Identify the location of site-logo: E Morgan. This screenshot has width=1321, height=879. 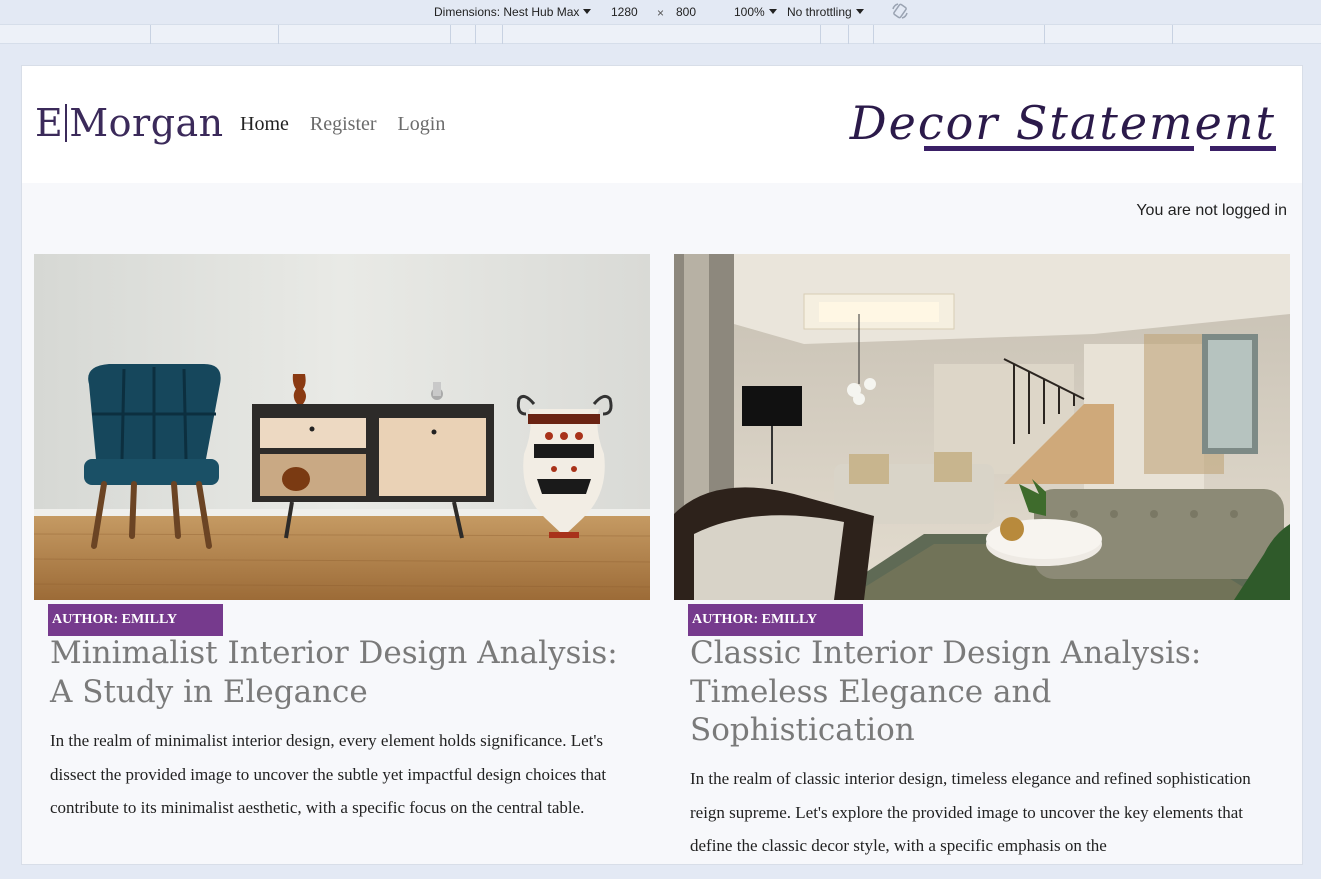
(129, 123).